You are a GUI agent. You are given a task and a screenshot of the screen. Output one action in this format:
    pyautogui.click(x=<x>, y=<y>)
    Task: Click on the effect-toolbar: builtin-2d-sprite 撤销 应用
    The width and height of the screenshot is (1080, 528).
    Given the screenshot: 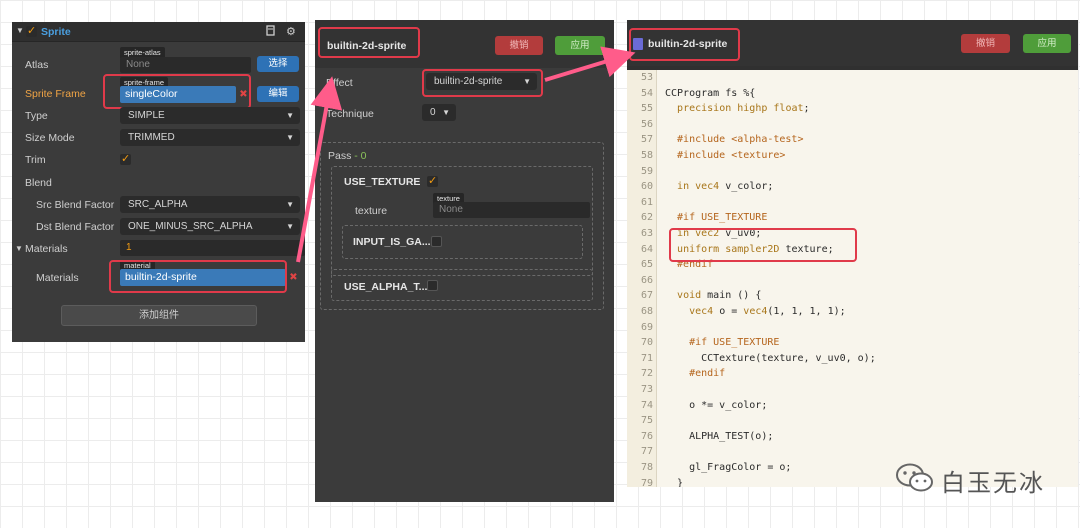 What is the action you would take?
    pyautogui.click(x=852, y=43)
    